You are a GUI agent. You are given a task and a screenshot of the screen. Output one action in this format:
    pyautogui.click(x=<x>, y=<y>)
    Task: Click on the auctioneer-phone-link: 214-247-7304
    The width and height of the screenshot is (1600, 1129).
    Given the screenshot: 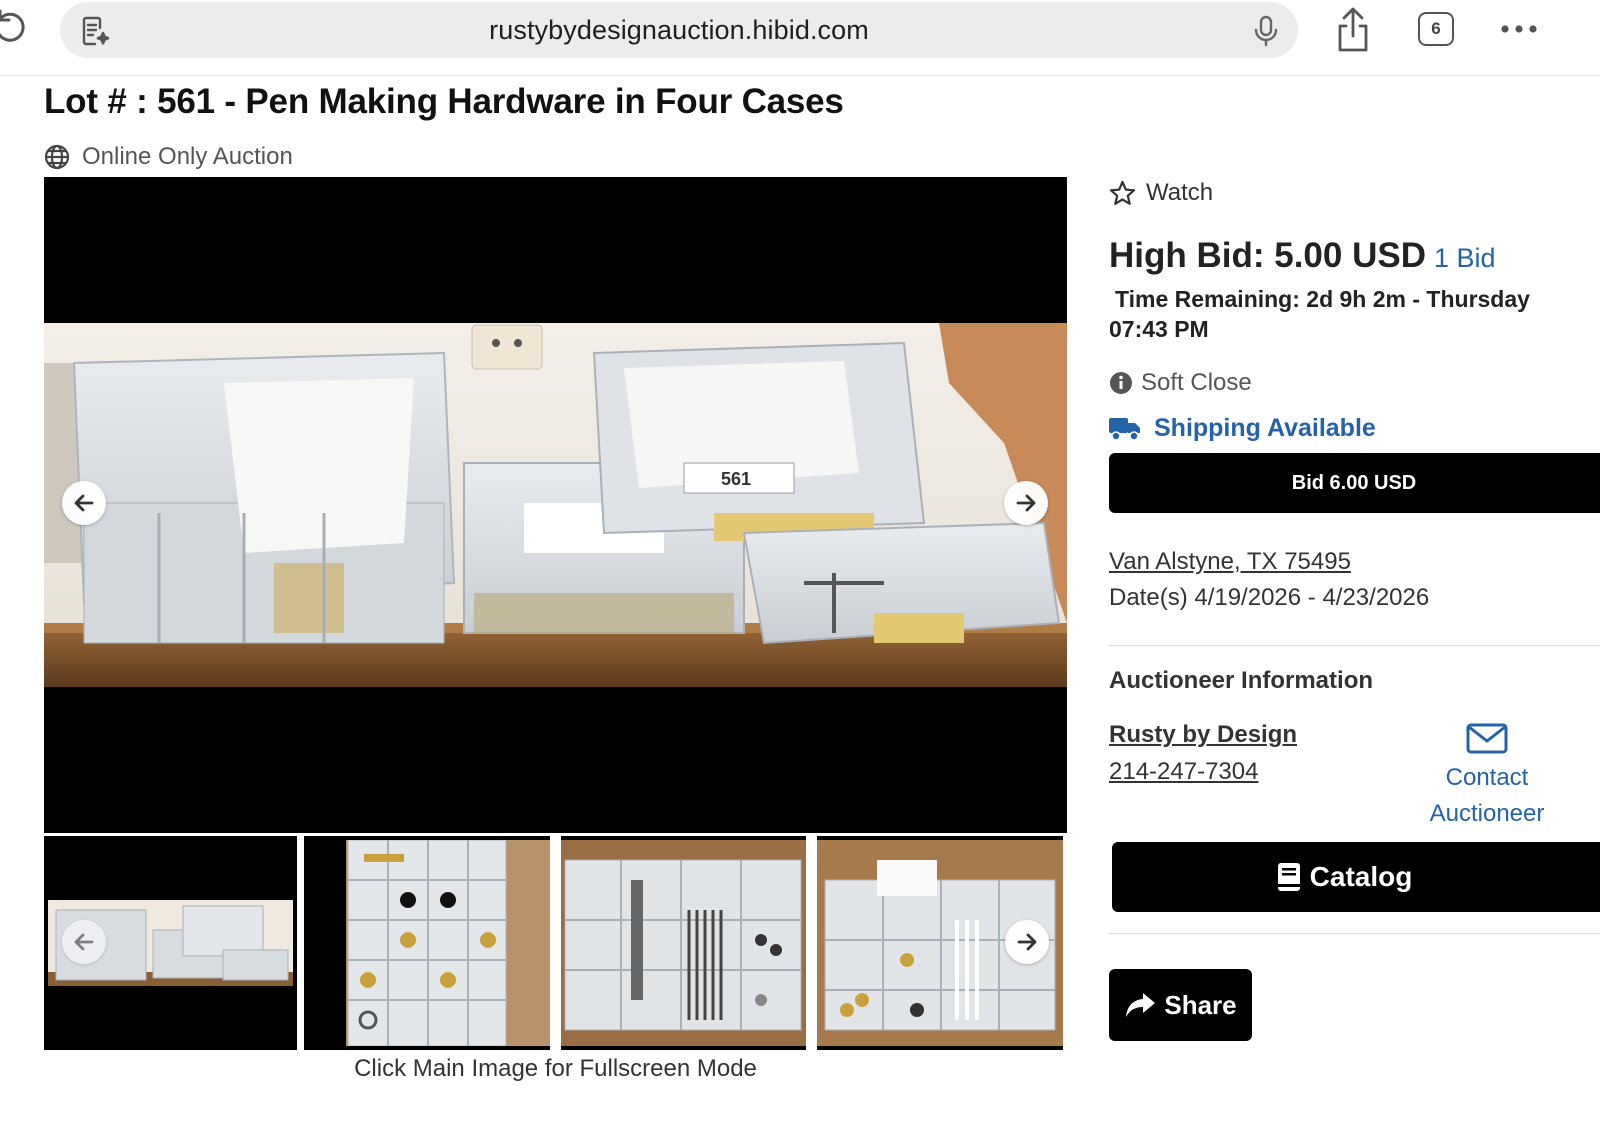 What is the action you would take?
    pyautogui.click(x=1183, y=772)
    